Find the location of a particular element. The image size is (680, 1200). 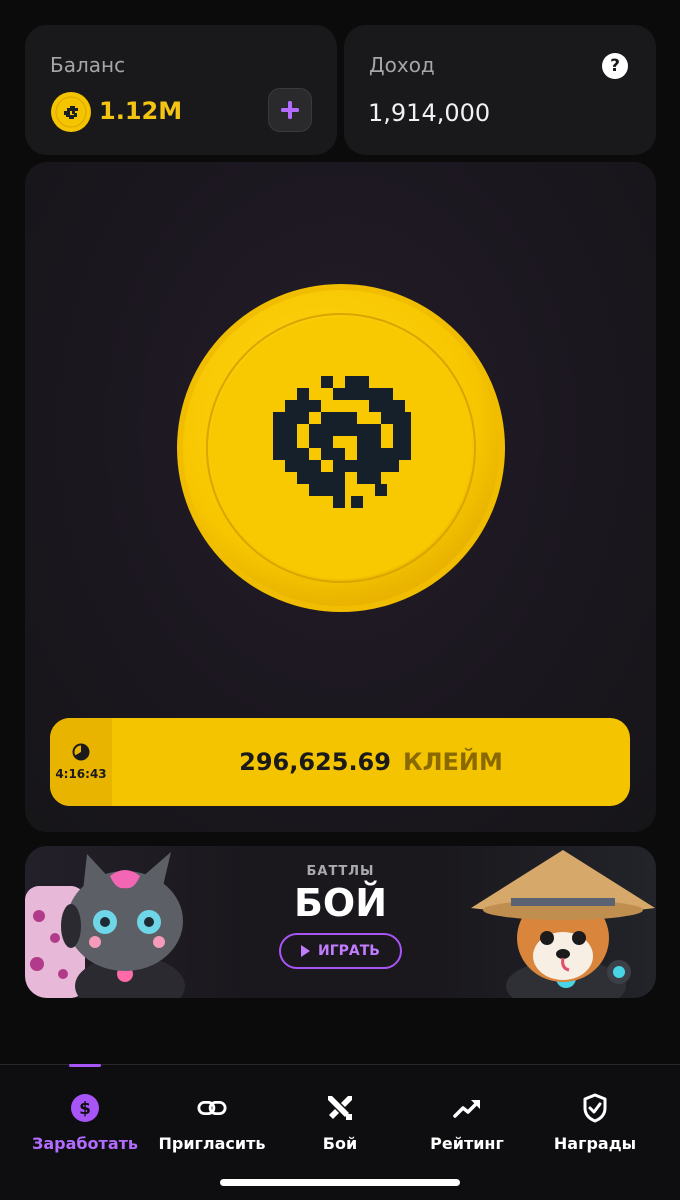

active-tab-indicator is located at coordinates (85, 1065).